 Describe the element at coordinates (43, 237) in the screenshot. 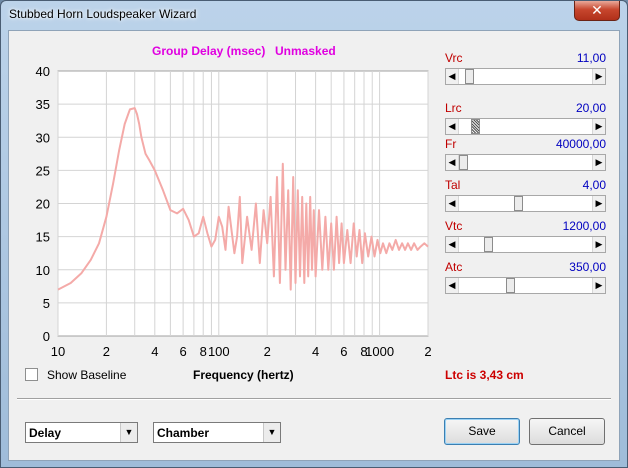

I see `y-tick-label: 15` at that location.